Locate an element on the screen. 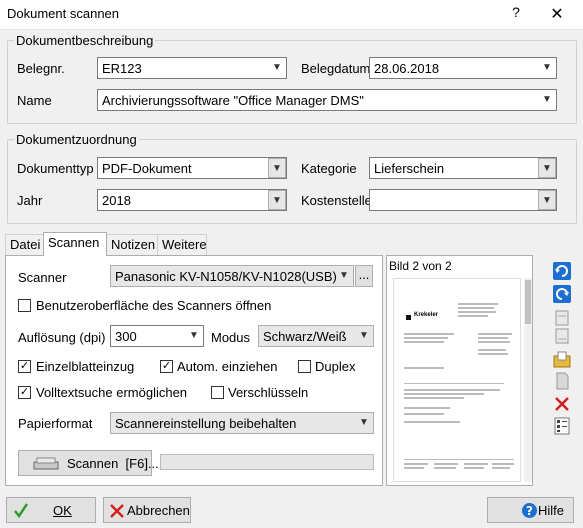 Image resolution: width=583 pixels, height=528 pixels. preview-scrollbar is located at coordinates (528, 380).